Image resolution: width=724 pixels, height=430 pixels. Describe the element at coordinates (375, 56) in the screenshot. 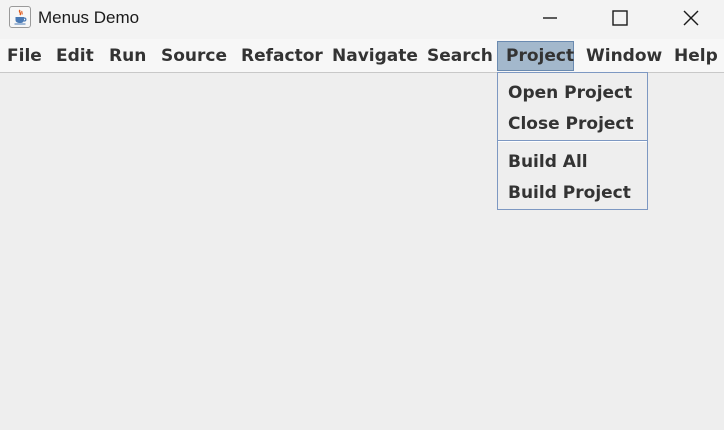

I see `menu-navigate: Navigate` at that location.